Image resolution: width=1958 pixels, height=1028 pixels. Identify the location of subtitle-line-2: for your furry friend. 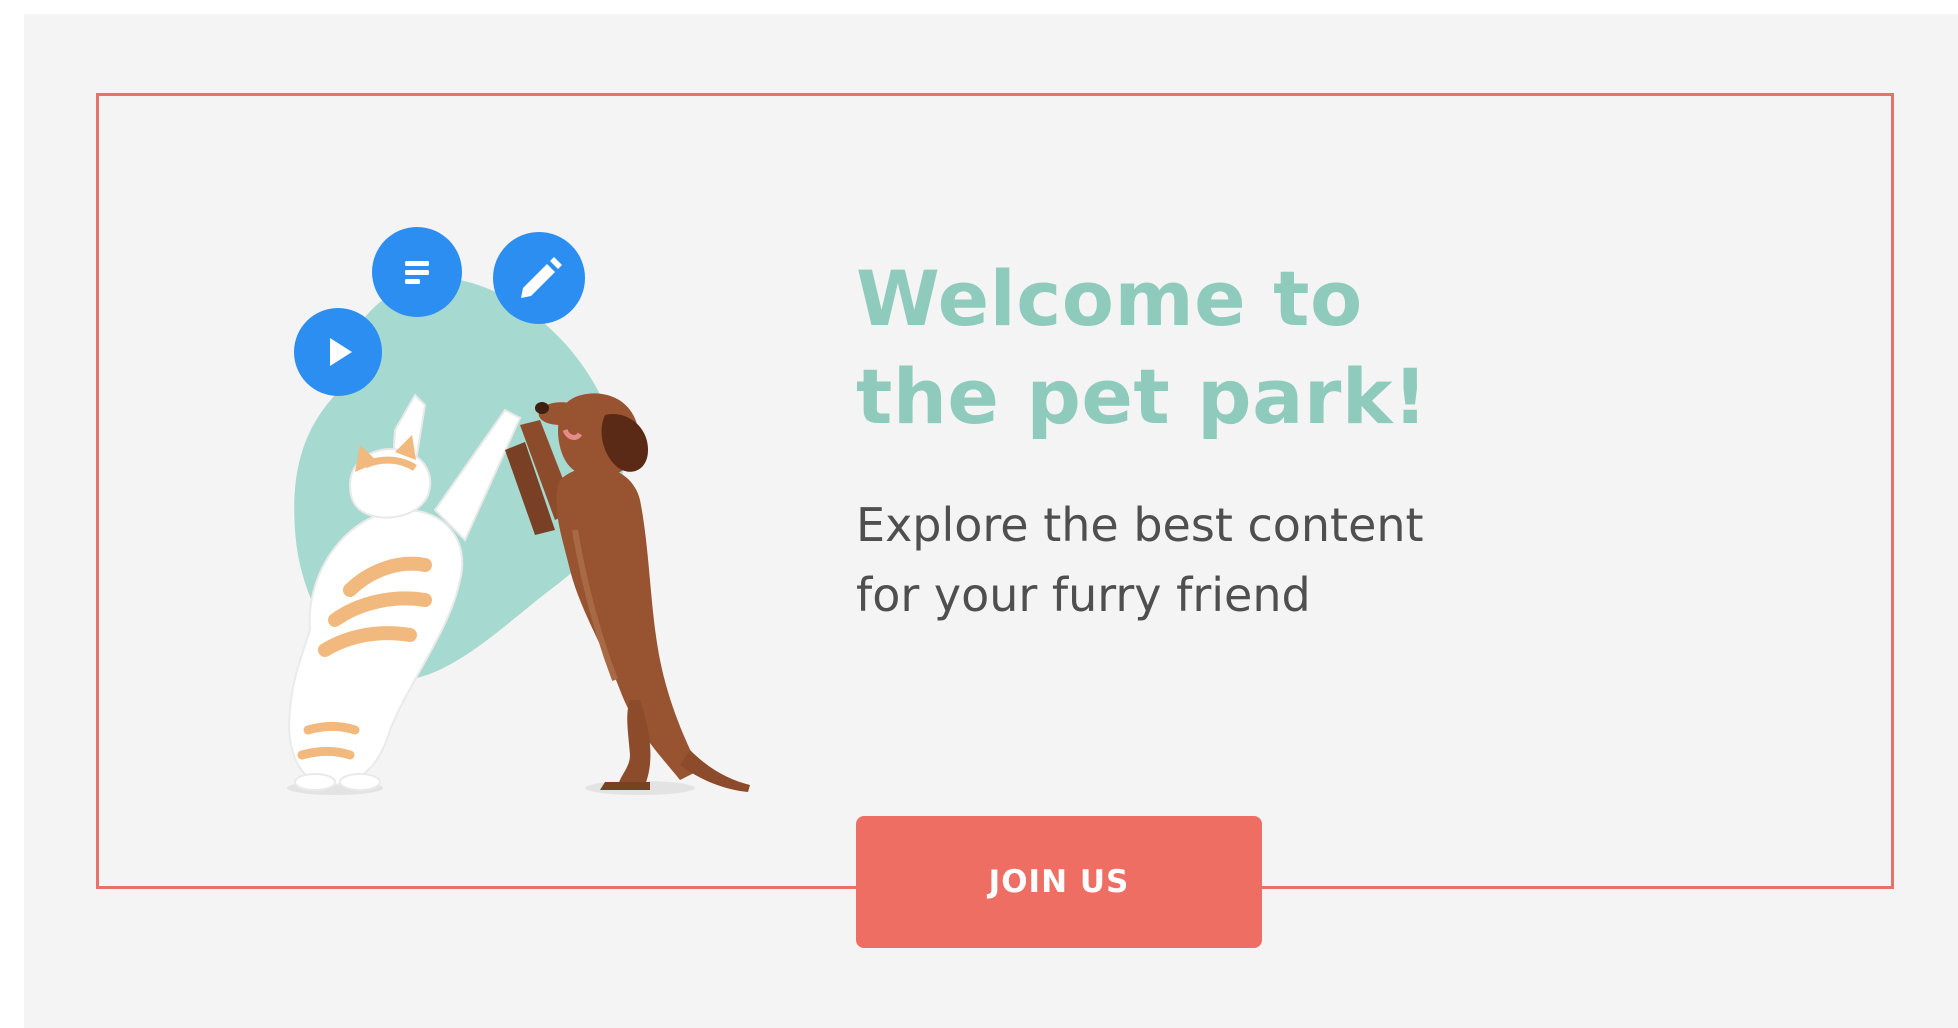
(1083, 595).